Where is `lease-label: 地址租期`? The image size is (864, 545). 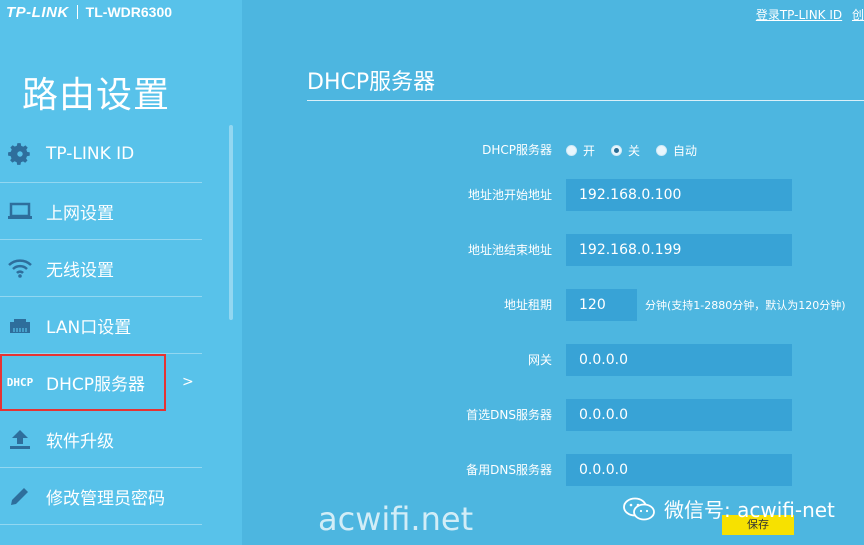 lease-label: 地址租期 is located at coordinates (527, 305).